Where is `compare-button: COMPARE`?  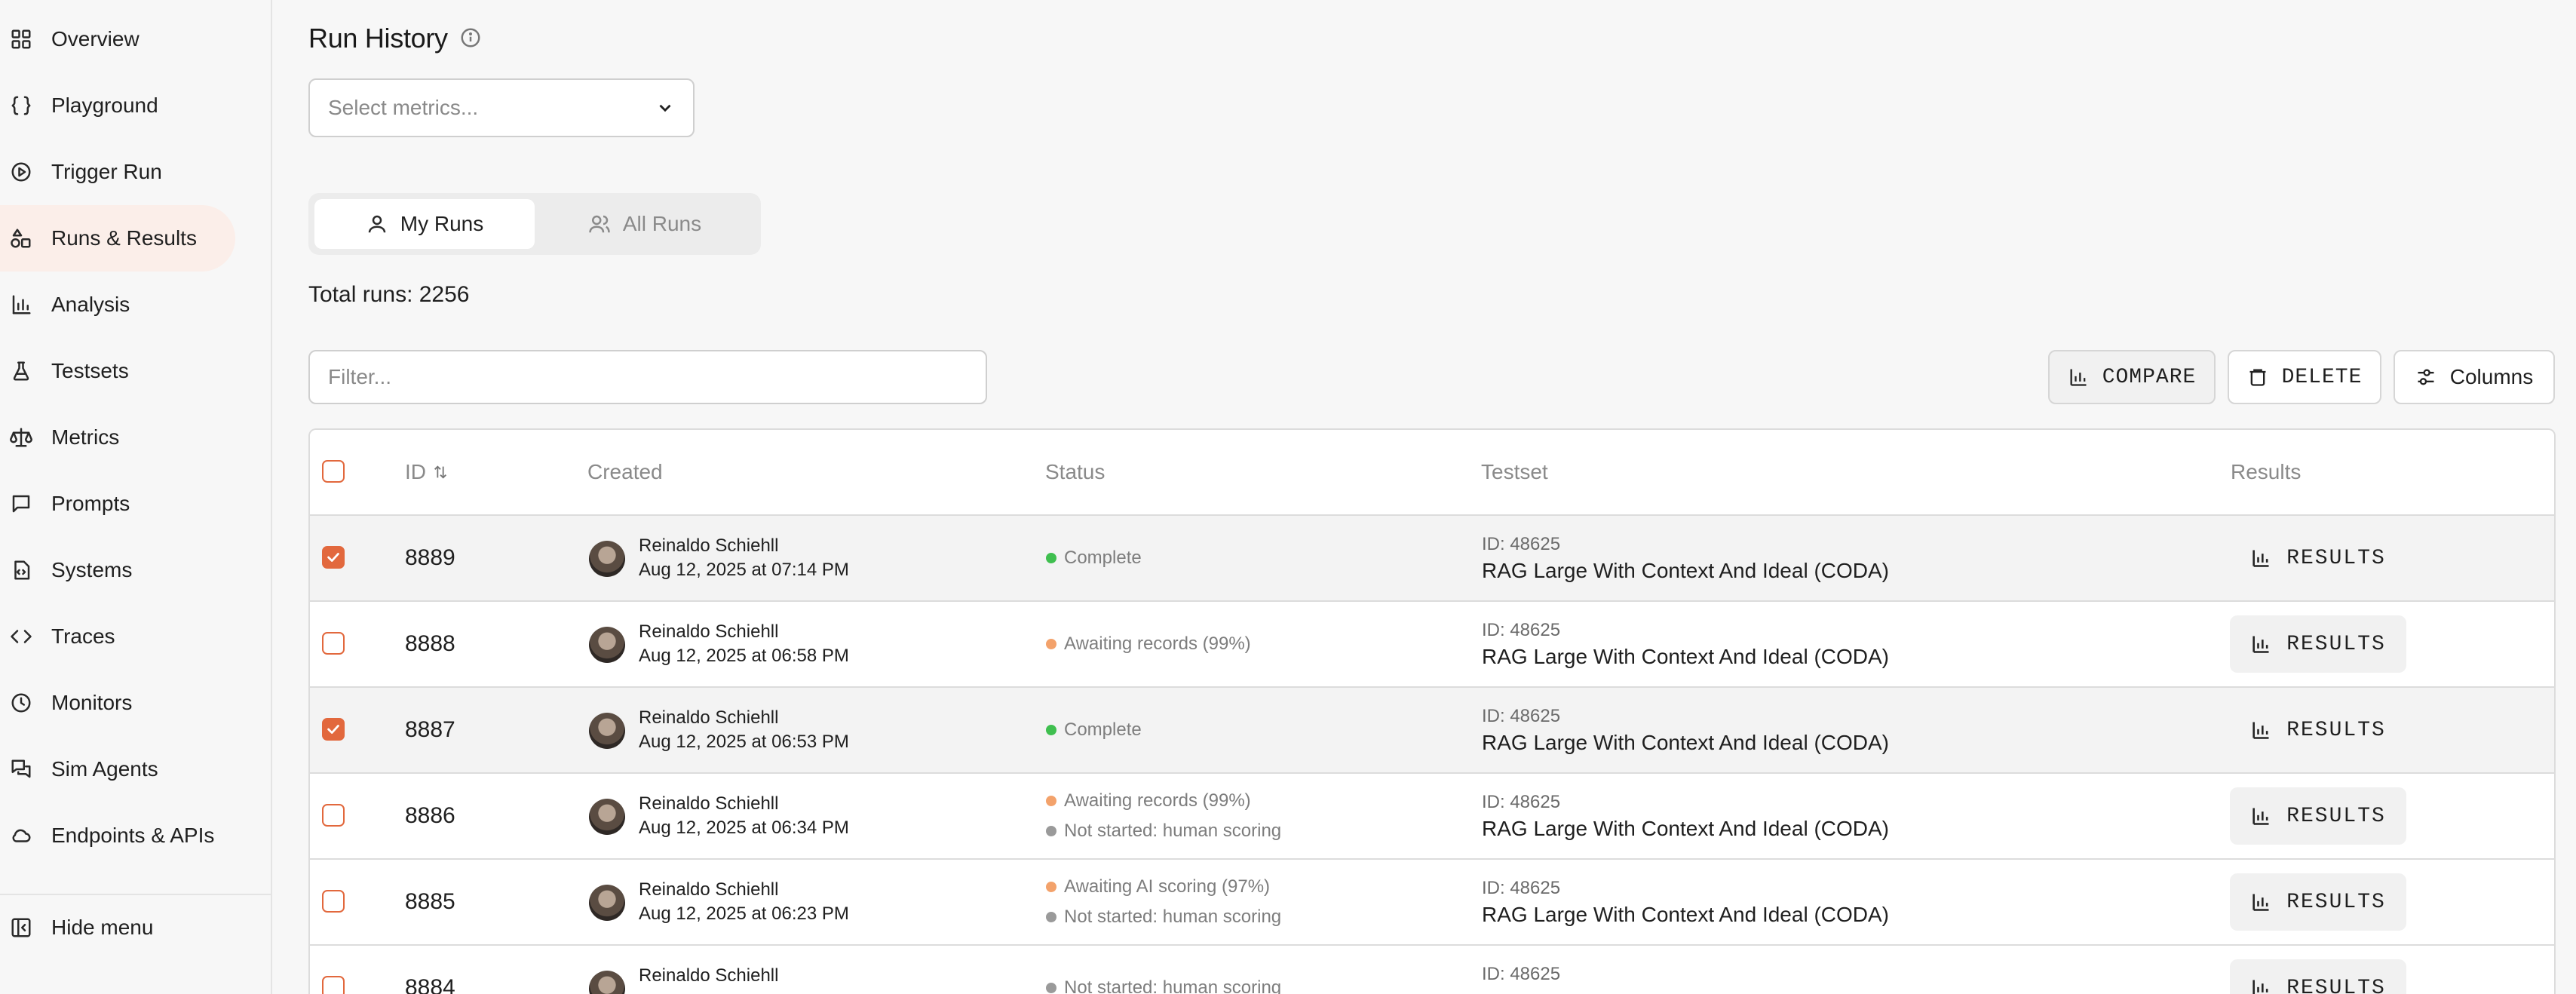
compare-button: COMPARE is located at coordinates (2132, 377).